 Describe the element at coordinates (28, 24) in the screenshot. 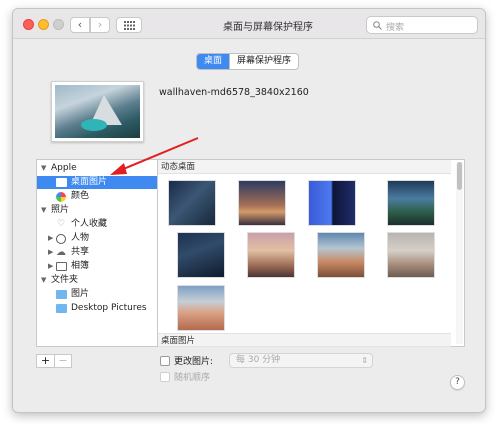

I see `close-window-button` at that location.